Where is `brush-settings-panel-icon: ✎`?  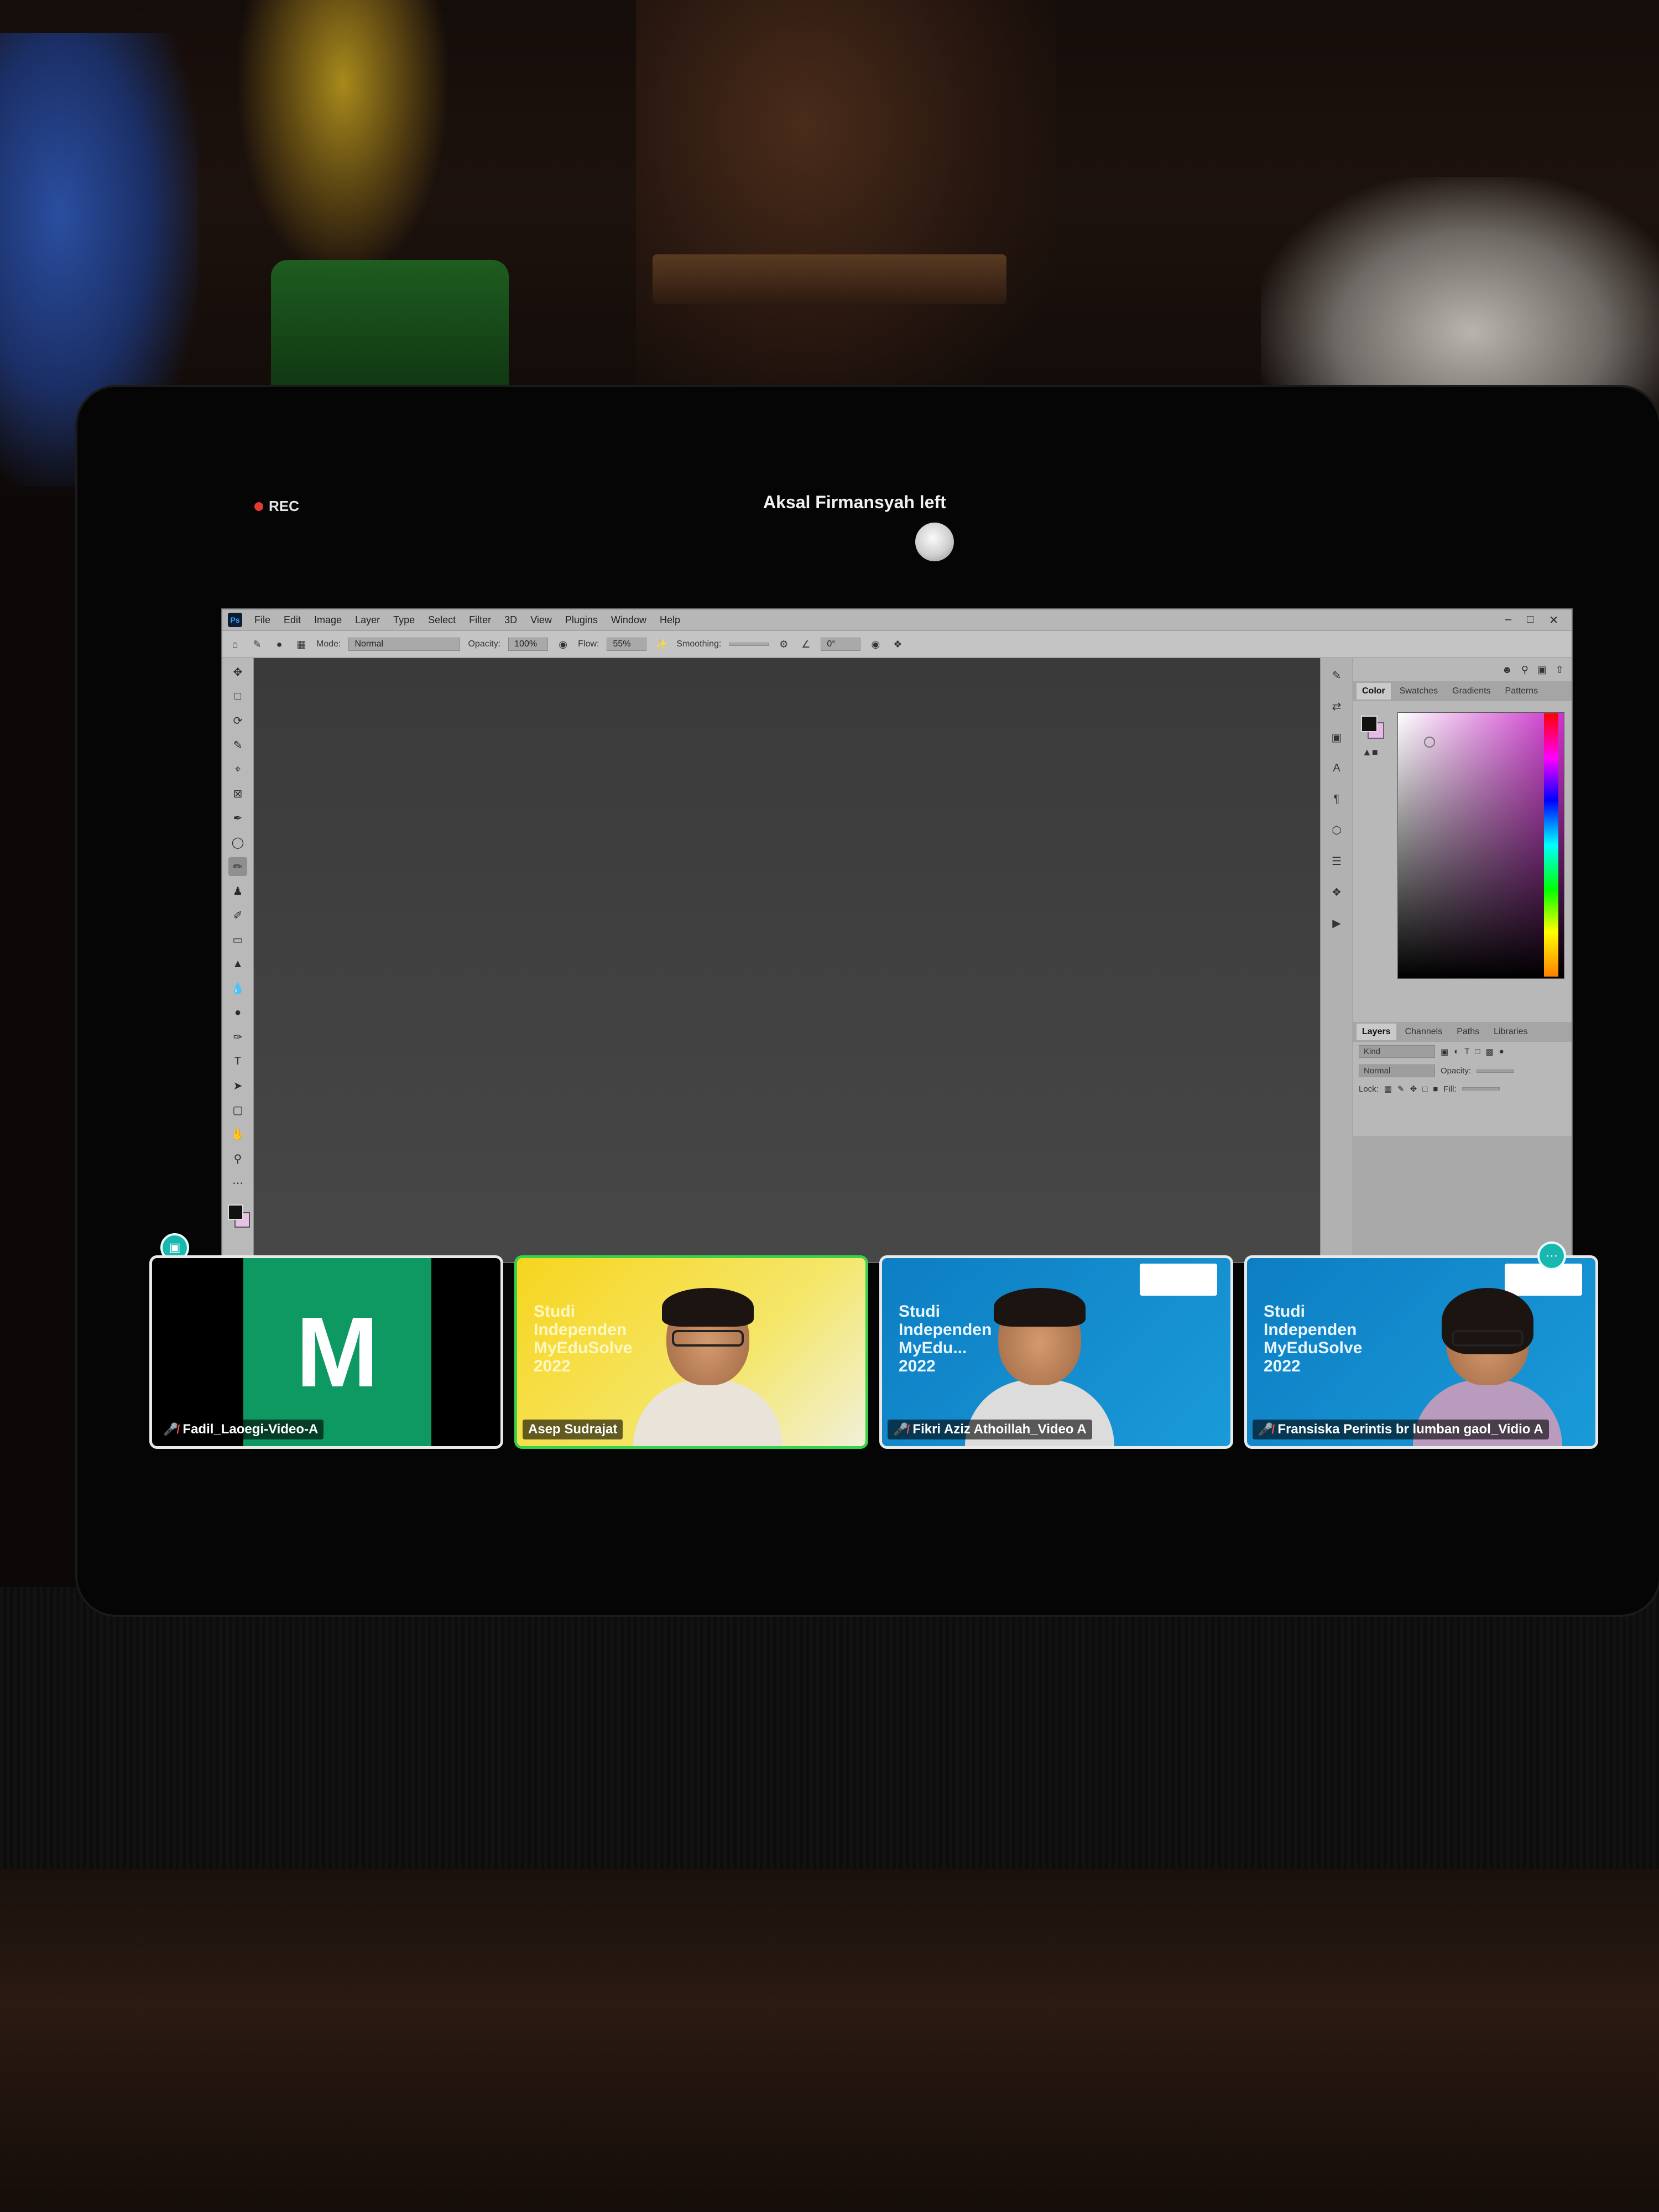
brush-settings-panel-icon: ✎ is located at coordinates (1336, 675).